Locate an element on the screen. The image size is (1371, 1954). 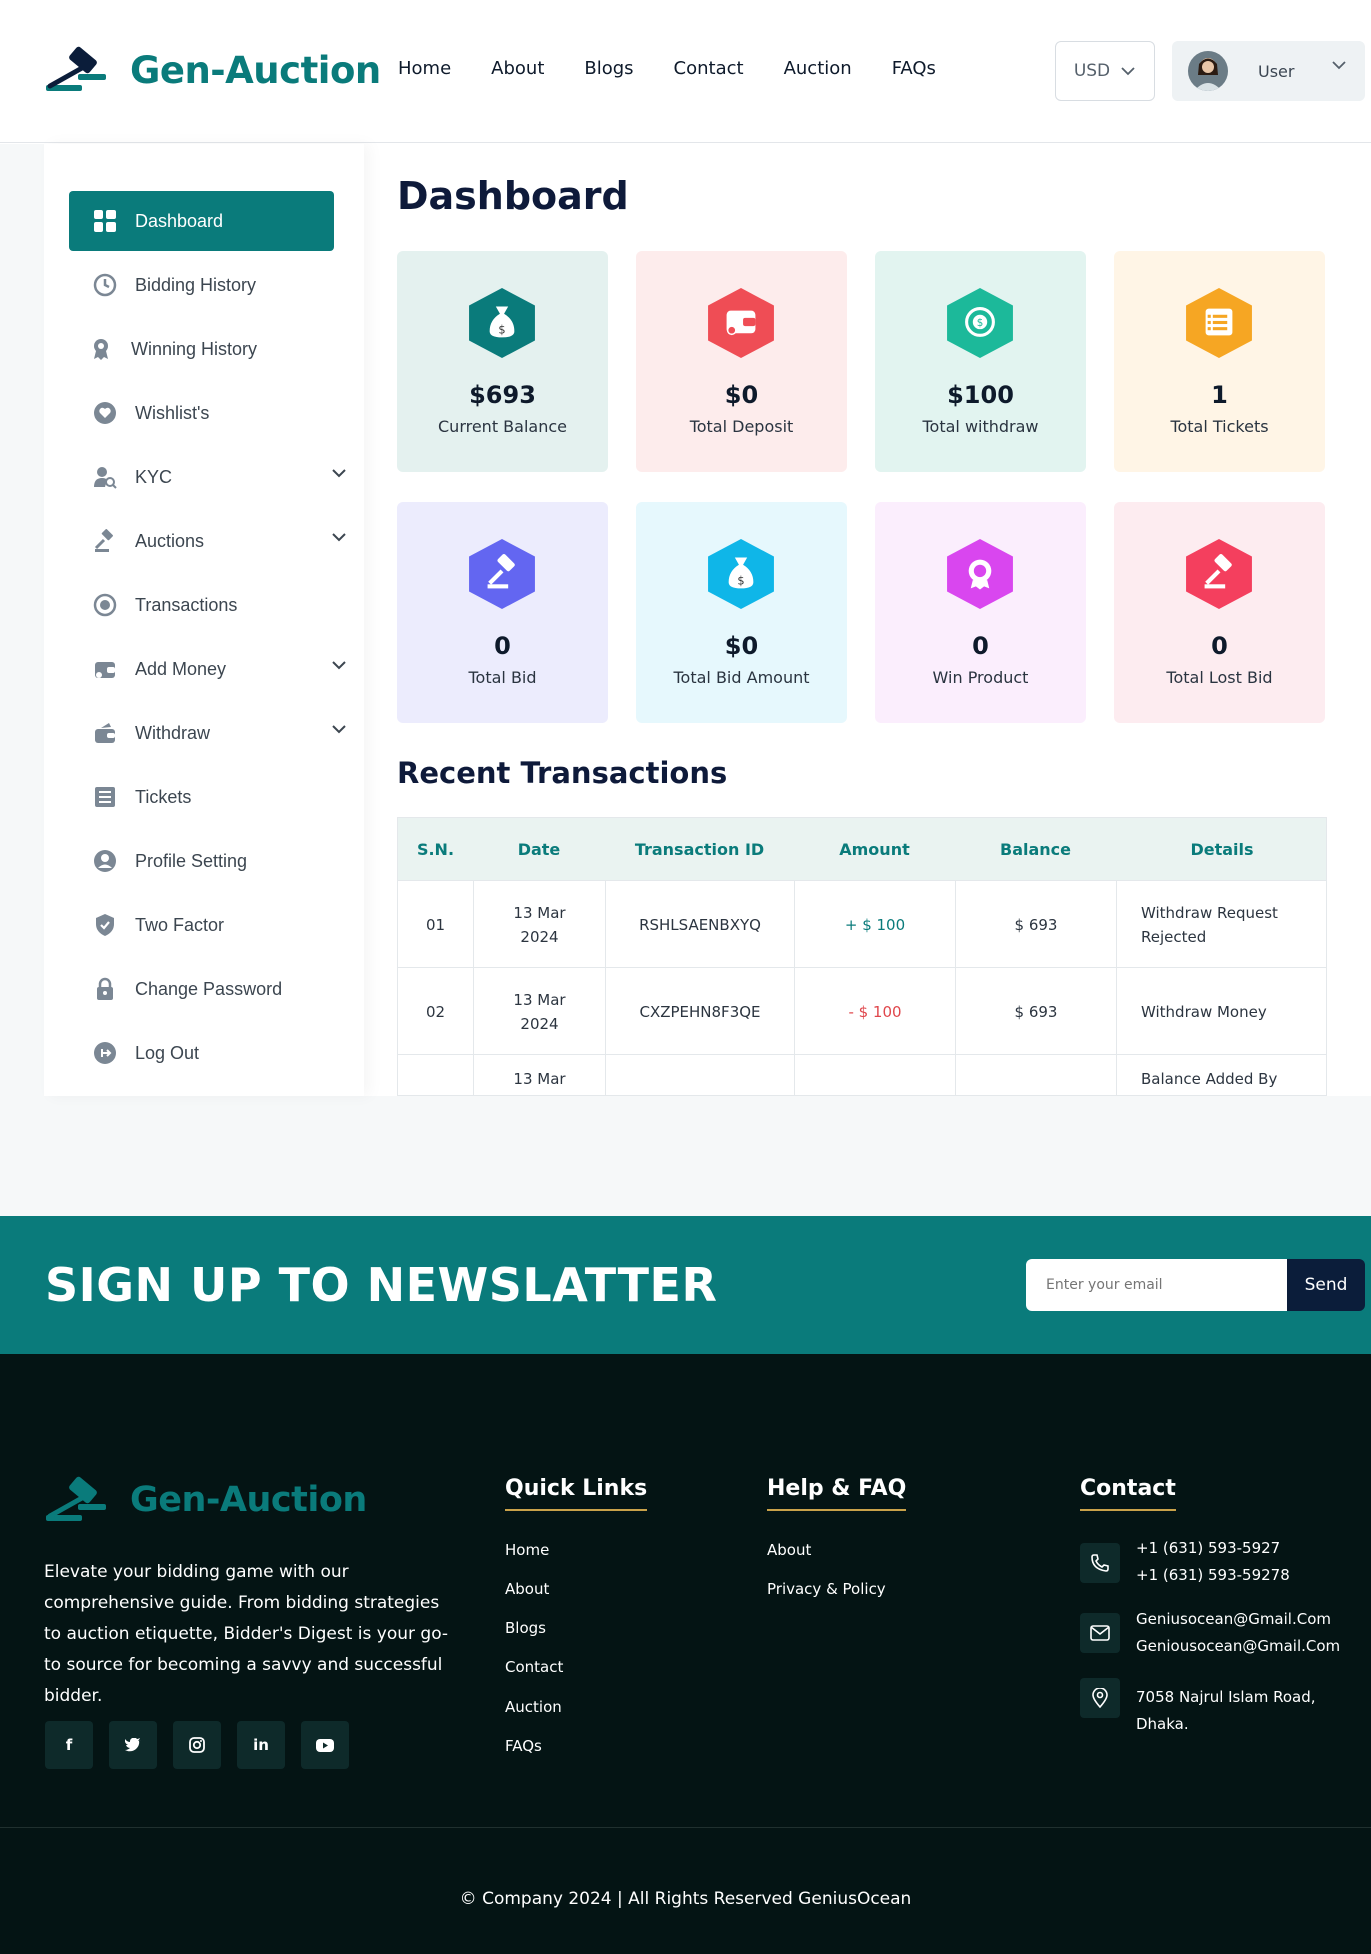
sidebar-item-wishlist: Wishlist's is located at coordinates (201, 413).